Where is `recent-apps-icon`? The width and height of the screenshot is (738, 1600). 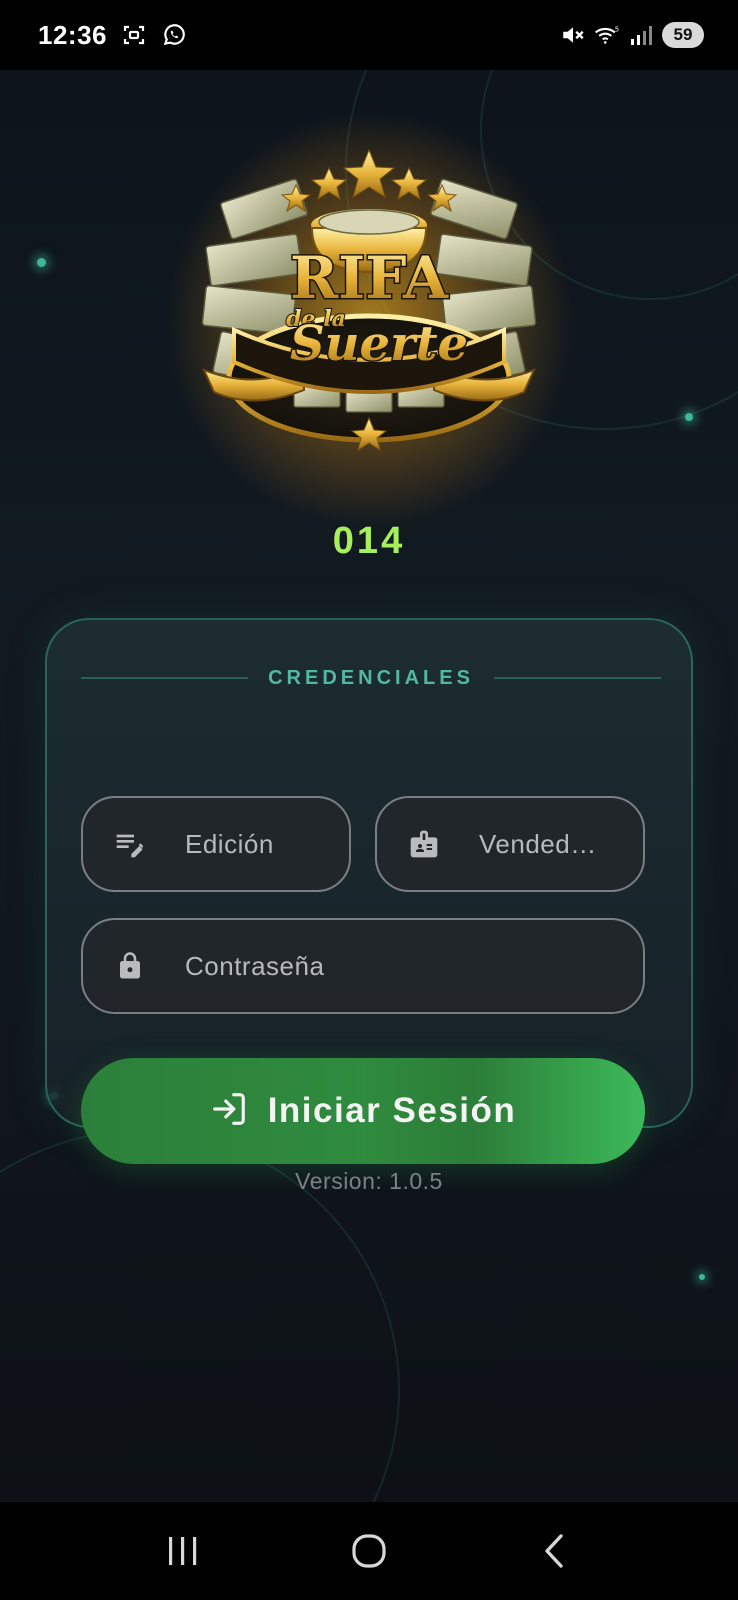
recent-apps-icon is located at coordinates (183, 1551).